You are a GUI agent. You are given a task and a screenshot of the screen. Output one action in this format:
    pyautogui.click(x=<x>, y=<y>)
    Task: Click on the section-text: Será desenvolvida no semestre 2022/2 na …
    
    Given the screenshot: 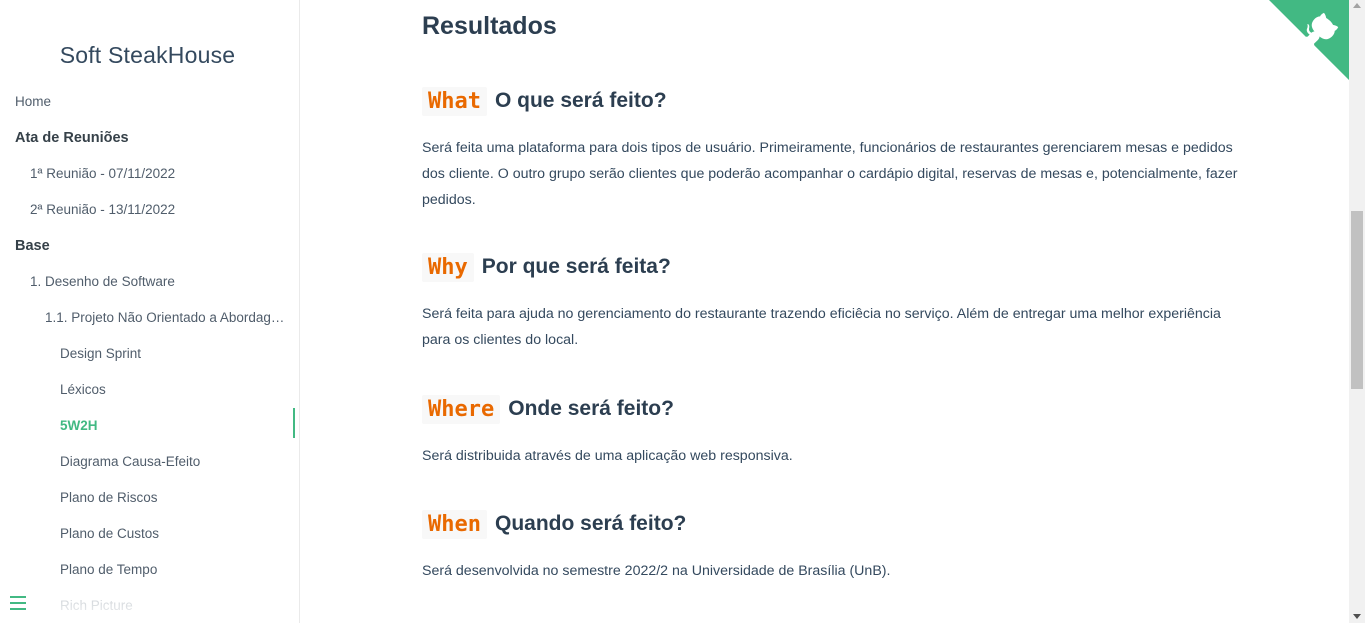 What is the action you would take?
    pyautogui.click(x=656, y=571)
    